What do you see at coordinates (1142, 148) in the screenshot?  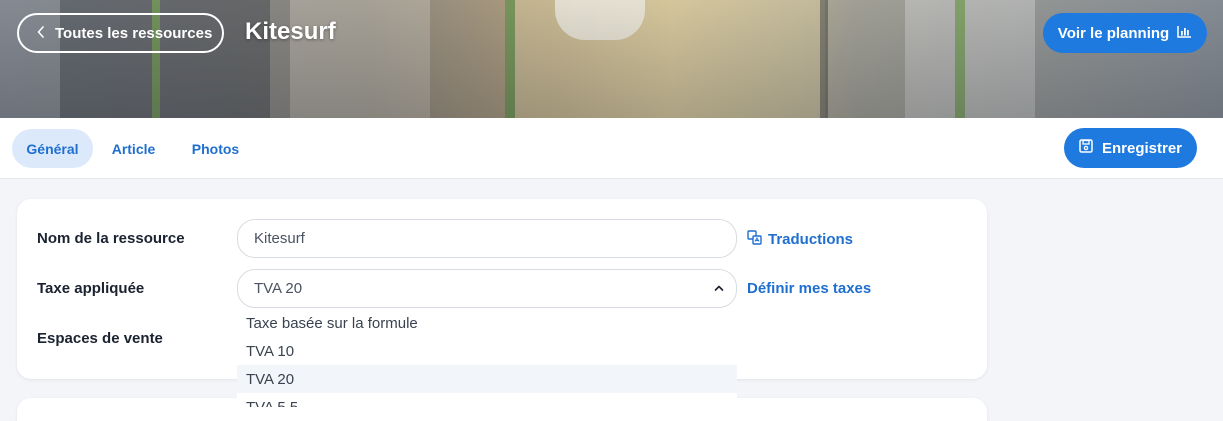 I see `save-button-label: Enregistrer` at bounding box center [1142, 148].